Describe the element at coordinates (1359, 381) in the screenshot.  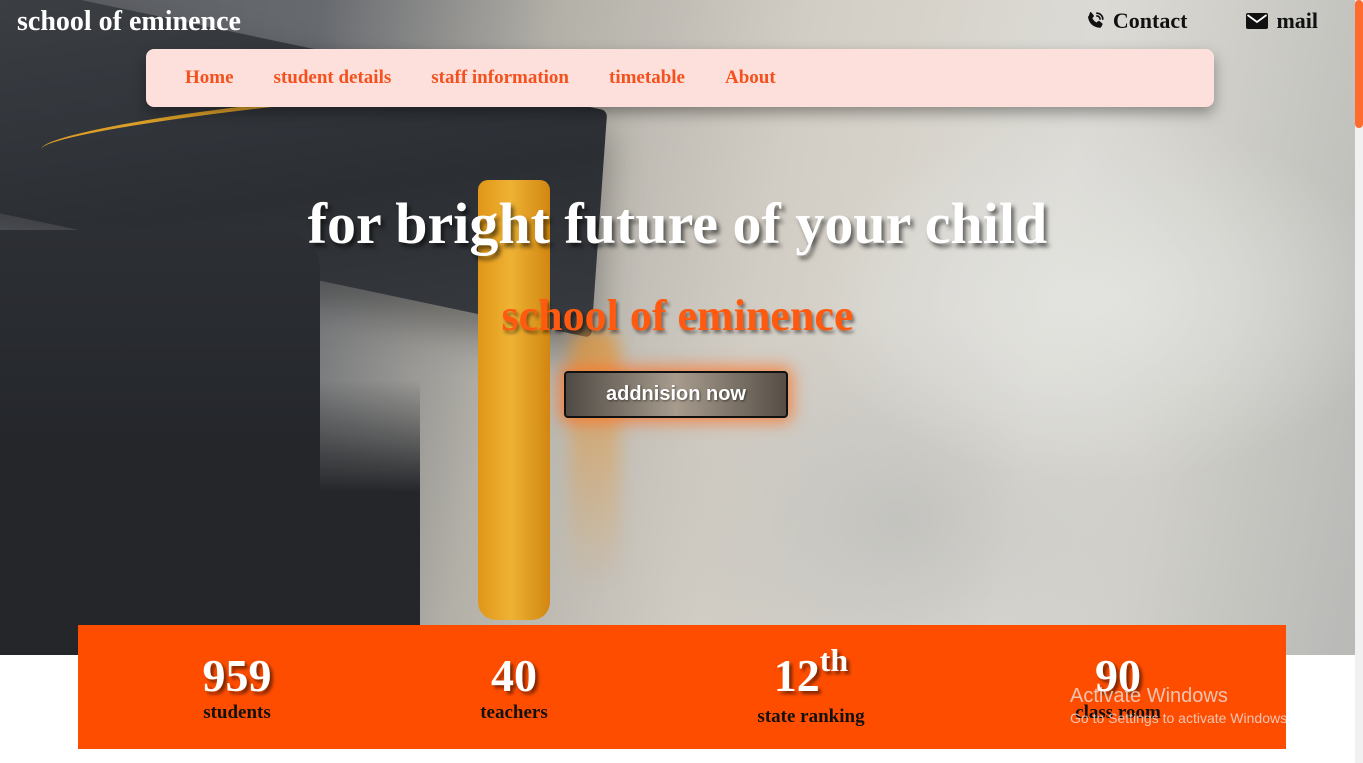
I see `page-scrollbar` at that location.